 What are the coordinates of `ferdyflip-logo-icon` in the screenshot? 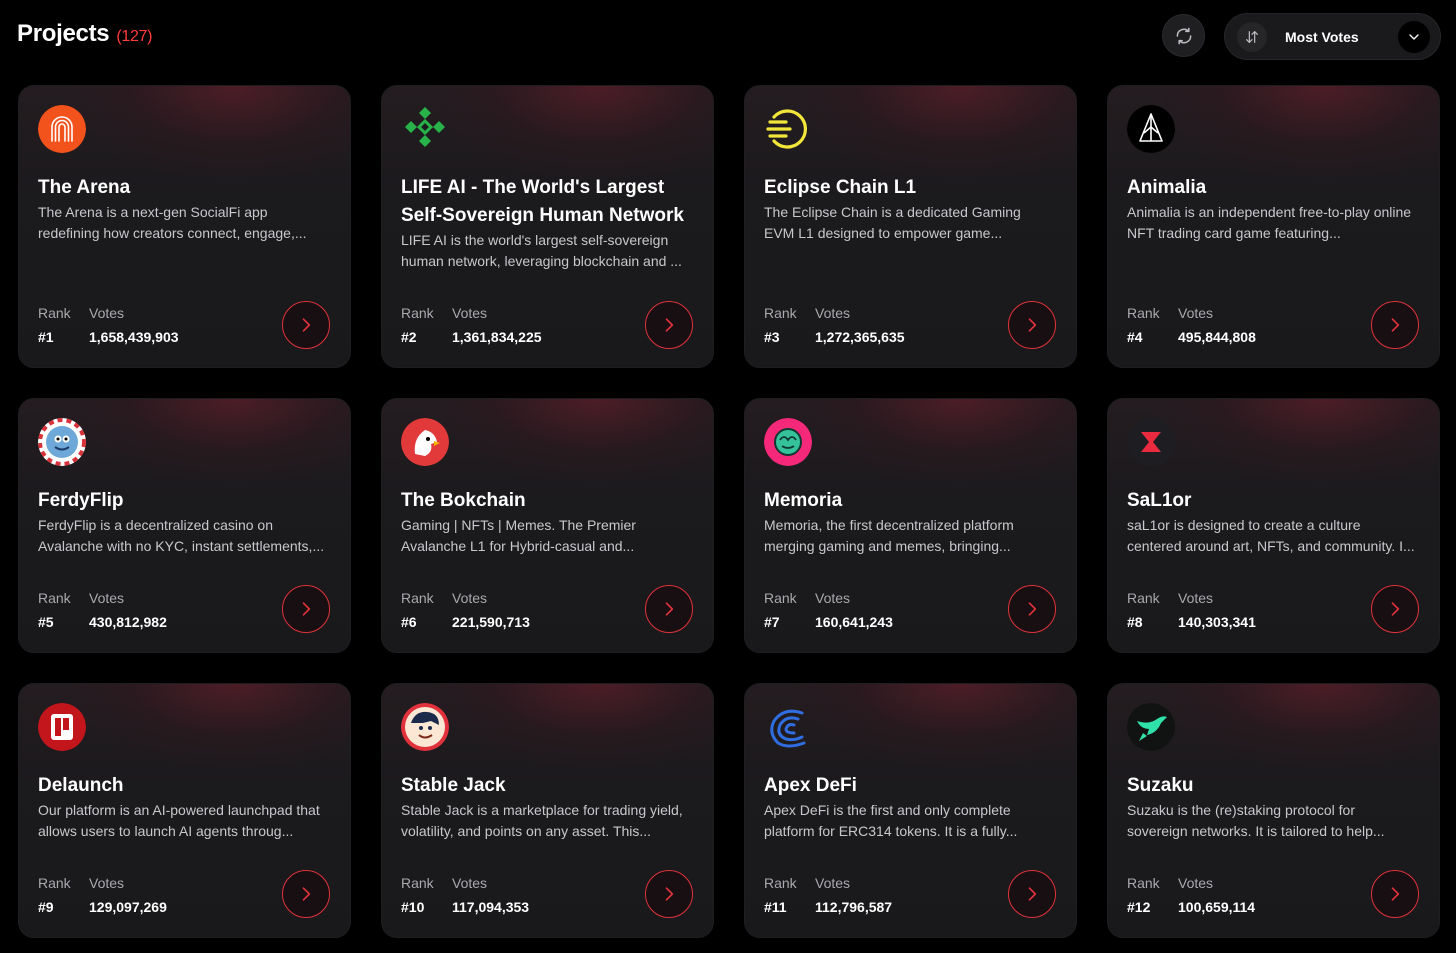 It's located at (62, 442).